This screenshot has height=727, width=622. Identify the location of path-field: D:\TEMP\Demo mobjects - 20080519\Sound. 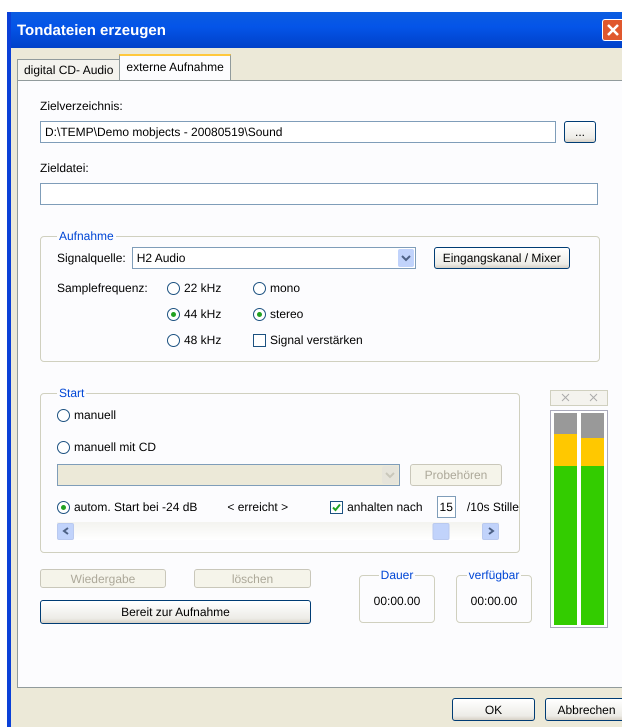
(298, 132).